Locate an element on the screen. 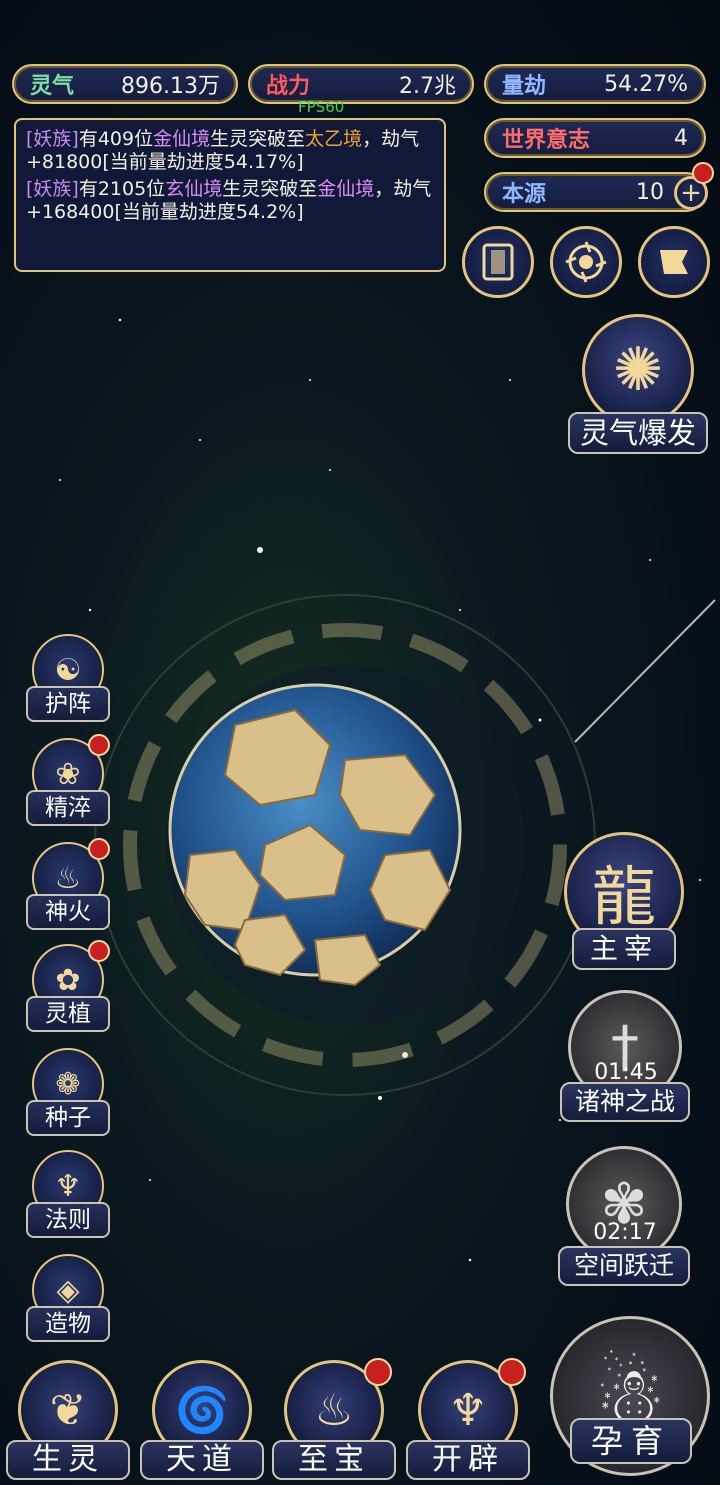  bottom-menu-tiandao-button: 🌀 天道 is located at coordinates (202, 1420).